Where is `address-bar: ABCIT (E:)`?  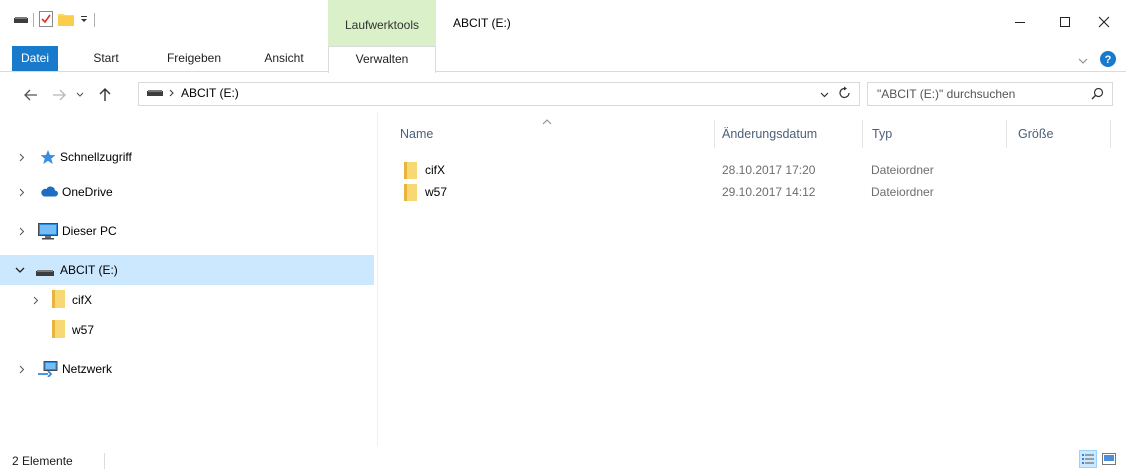
address-bar: ABCIT (E:) is located at coordinates (499, 94).